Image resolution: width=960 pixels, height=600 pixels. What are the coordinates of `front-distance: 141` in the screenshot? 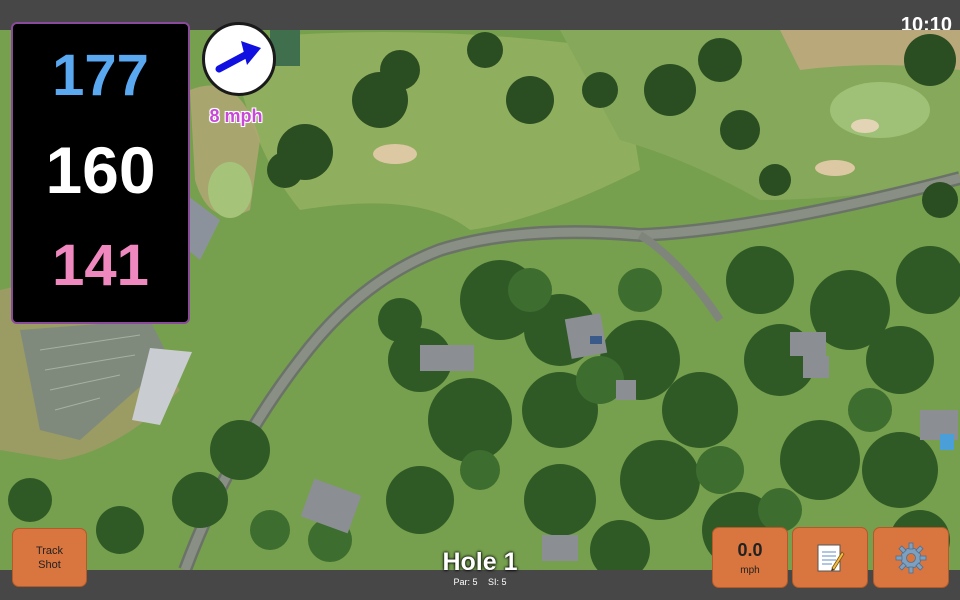 It's located at (100, 265).